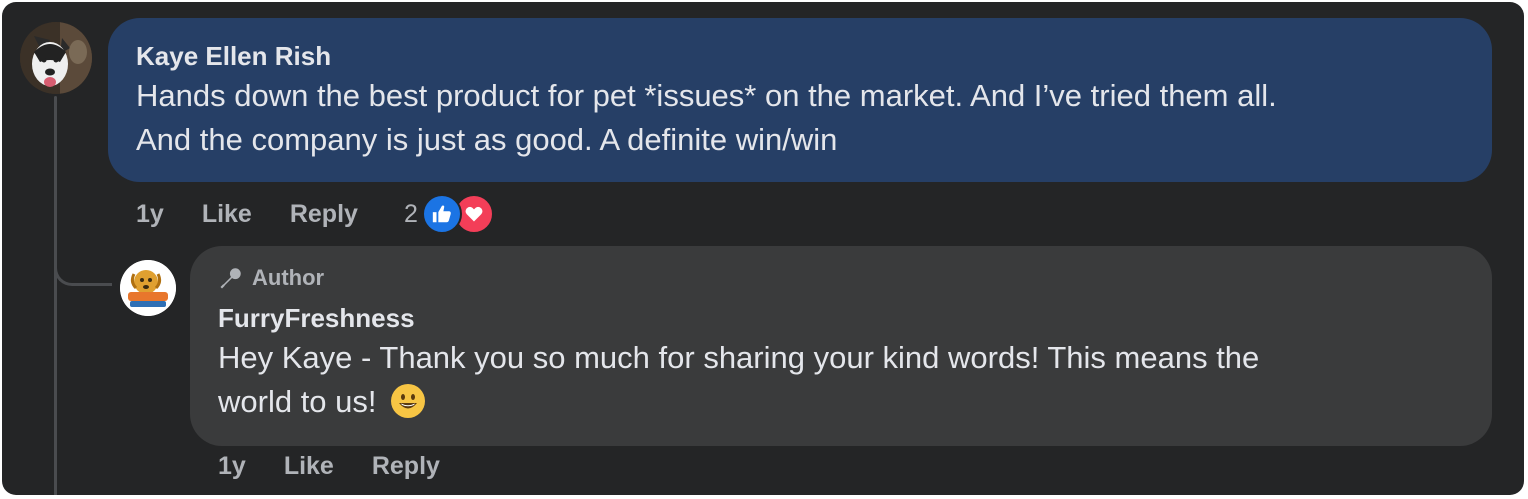  I want to click on reply-actions: 1y Like Reply, so click(348, 466).